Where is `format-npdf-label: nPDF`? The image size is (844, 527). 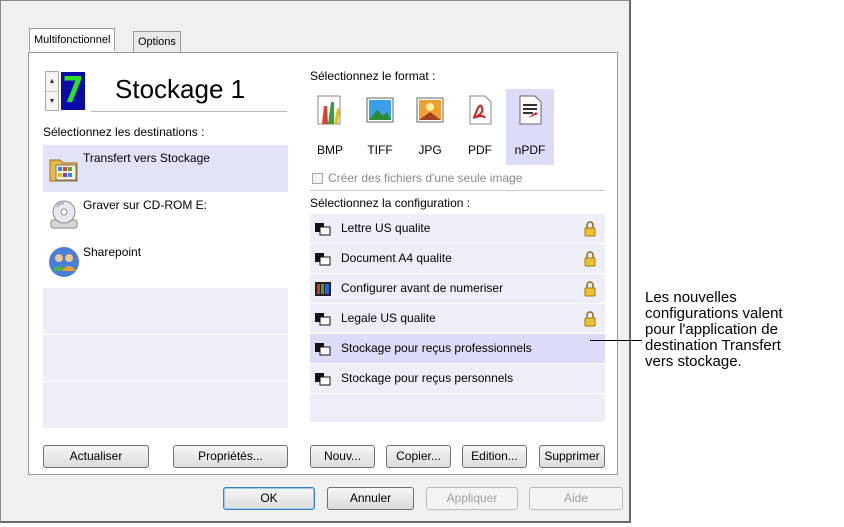 format-npdf-label: nPDF is located at coordinates (530, 150).